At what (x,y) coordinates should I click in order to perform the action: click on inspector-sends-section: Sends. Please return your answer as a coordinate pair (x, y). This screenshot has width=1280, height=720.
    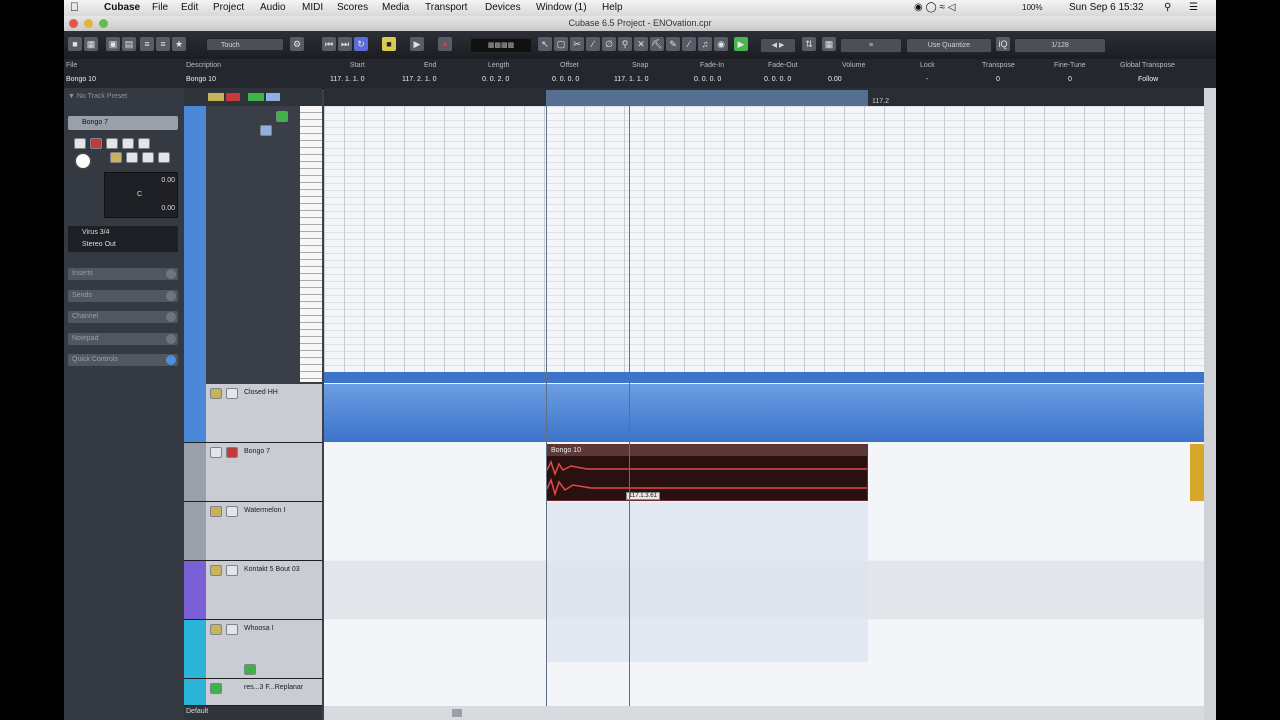
    Looking at the image, I should click on (123, 296).